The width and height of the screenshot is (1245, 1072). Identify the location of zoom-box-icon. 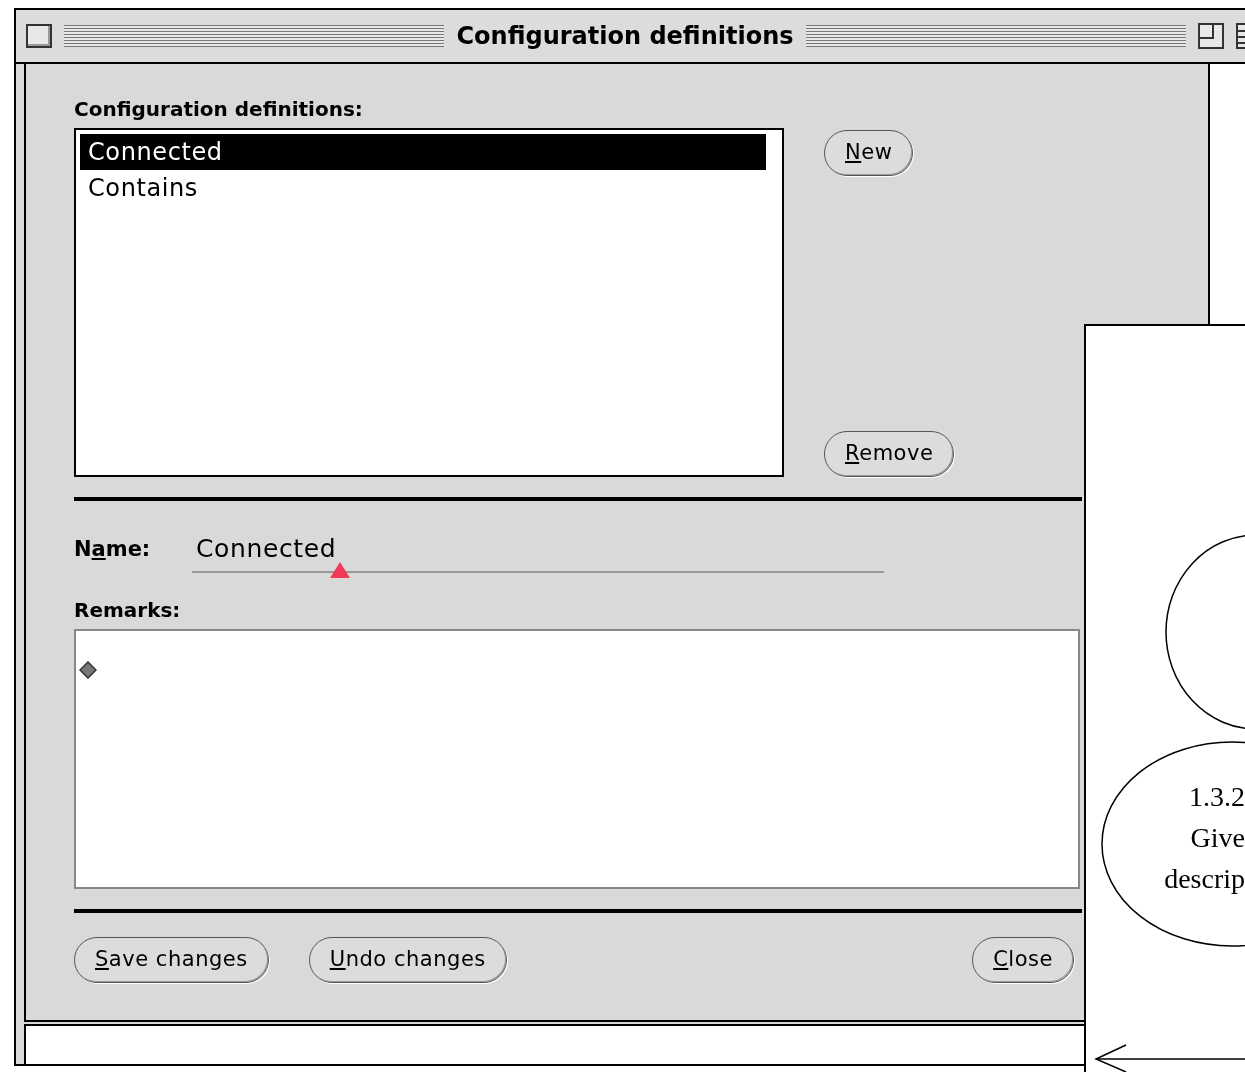
(1211, 36).